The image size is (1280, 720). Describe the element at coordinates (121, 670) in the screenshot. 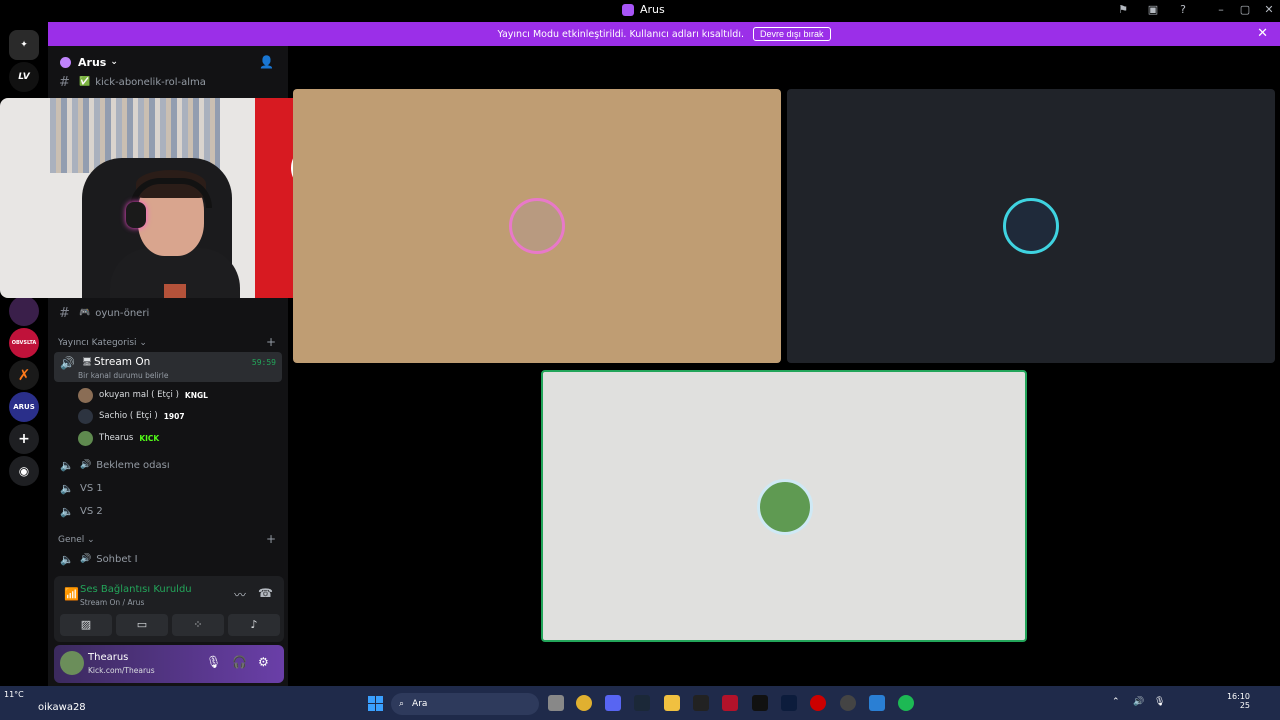

I see `user-status: Kick.com/Thearus` at that location.